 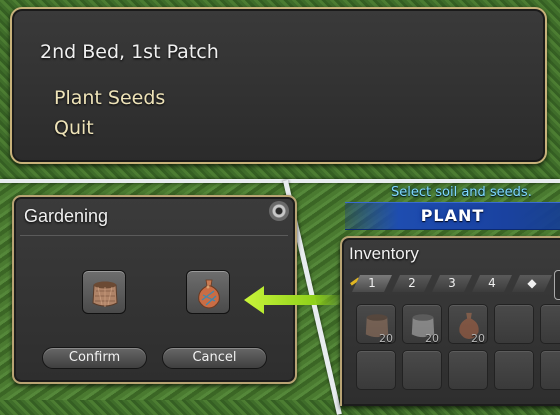 What do you see at coordinates (74, 128) in the screenshot?
I see `option-quit: Quit` at bounding box center [74, 128].